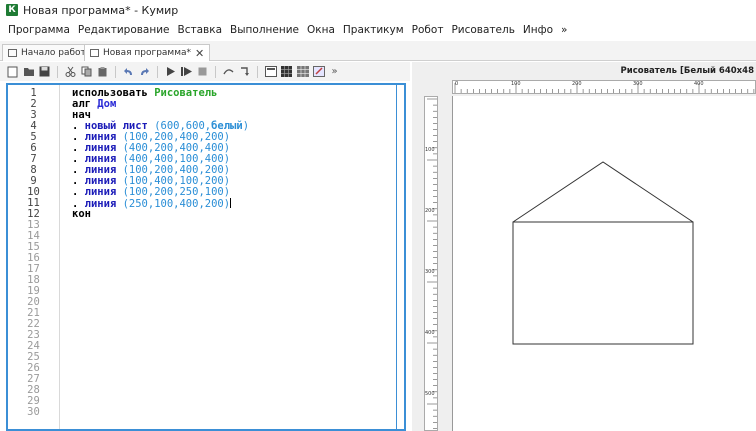  What do you see at coordinates (101, 10) in the screenshot?
I see `window-title: Новая программа* - Кумир` at bounding box center [101, 10].